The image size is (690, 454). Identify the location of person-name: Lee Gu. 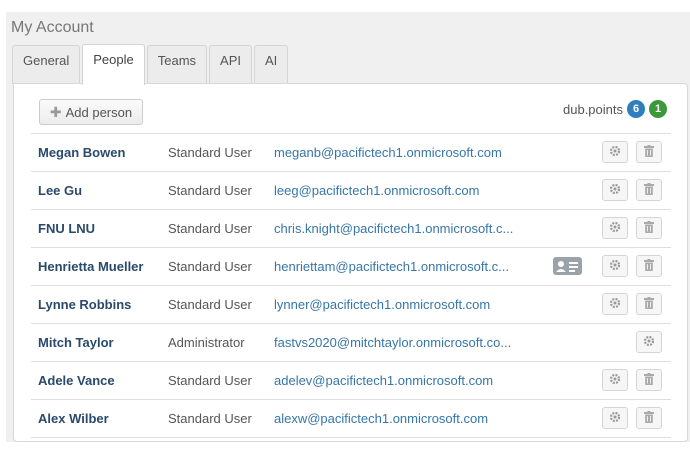
(60, 190).